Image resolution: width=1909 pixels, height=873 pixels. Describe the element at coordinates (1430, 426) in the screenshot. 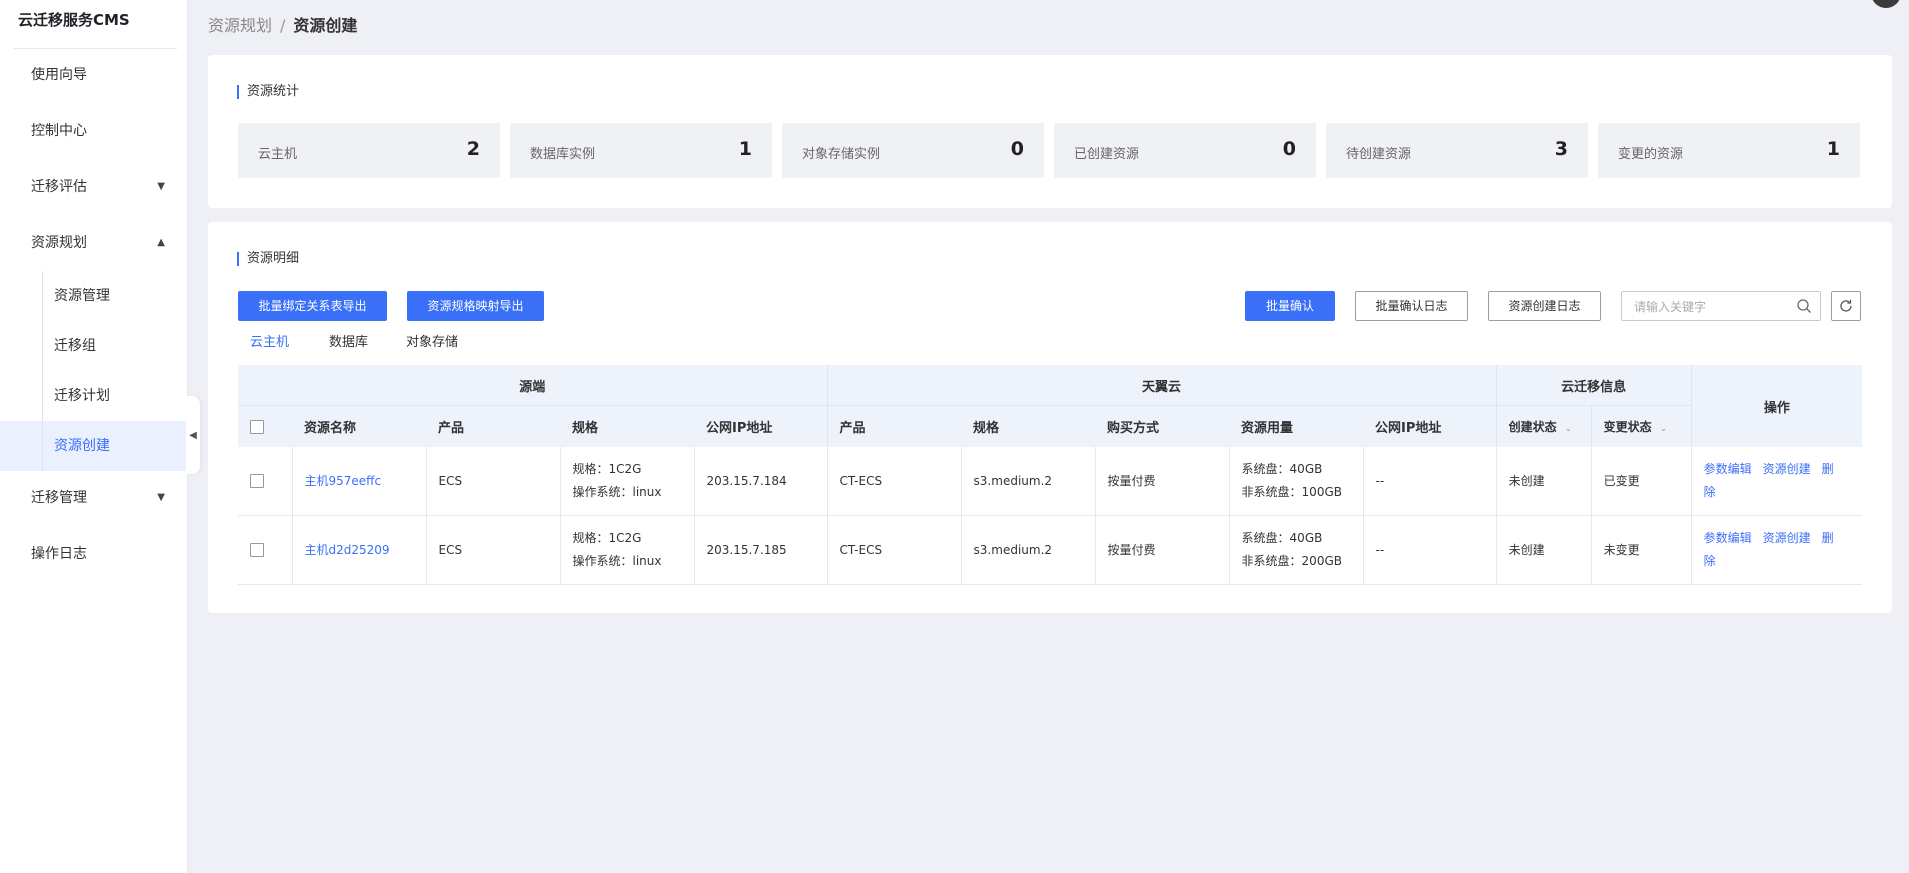

I see `column-header-target-ip: 公网IP地址` at that location.